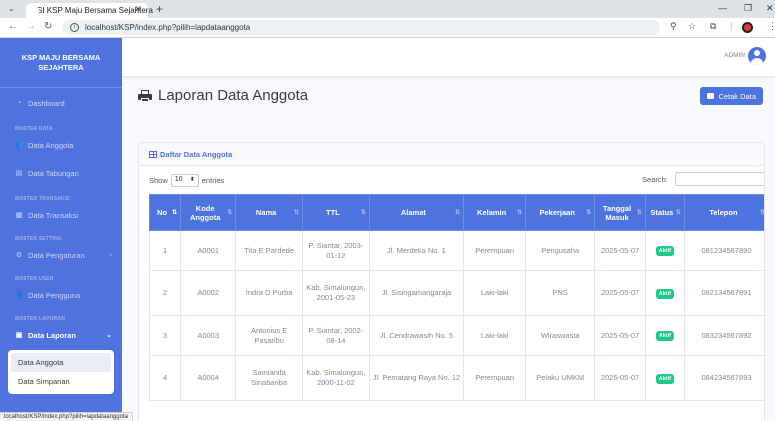 The image size is (775, 421). What do you see at coordinates (61, 362) in the screenshot?
I see `submenu-item-data-anggota: Data Anggota` at bounding box center [61, 362].